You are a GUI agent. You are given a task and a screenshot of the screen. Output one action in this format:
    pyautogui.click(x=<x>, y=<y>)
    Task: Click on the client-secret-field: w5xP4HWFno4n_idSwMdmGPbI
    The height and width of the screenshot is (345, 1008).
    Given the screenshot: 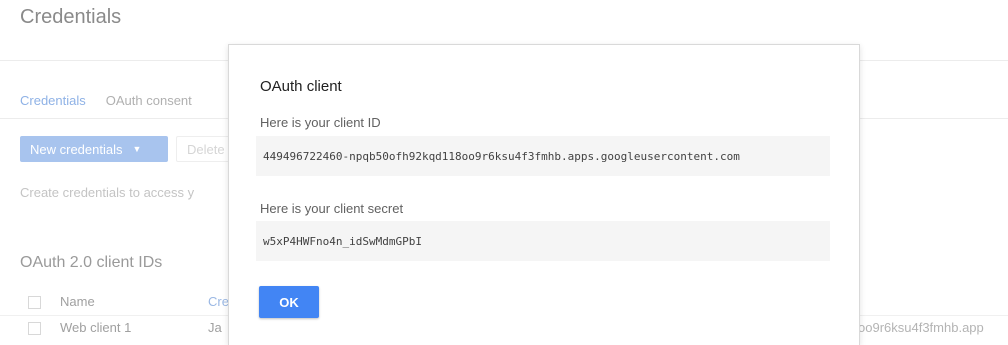 What is the action you would take?
    pyautogui.click(x=543, y=241)
    